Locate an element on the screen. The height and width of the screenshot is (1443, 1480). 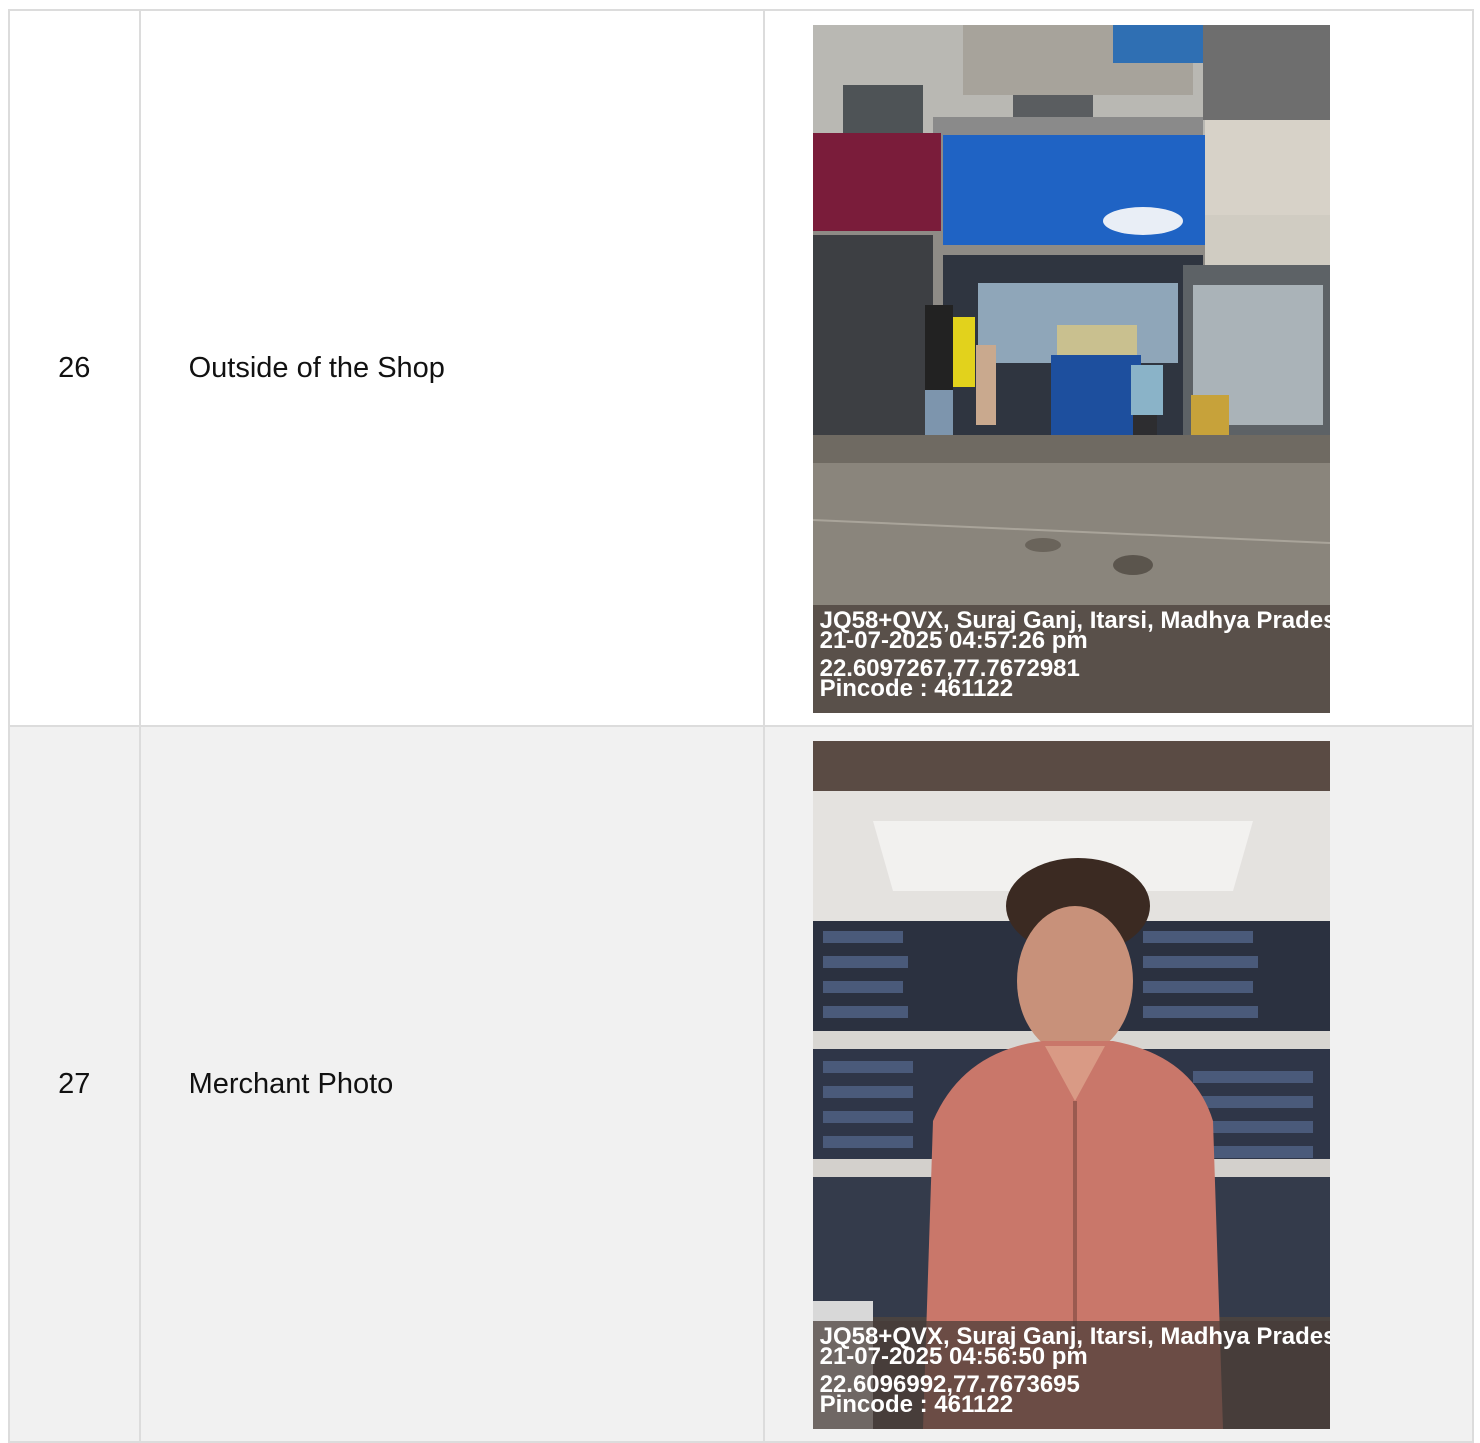
stamp-datetime: 21-07-2025 04:56:50 pm is located at coordinates (953, 1356).